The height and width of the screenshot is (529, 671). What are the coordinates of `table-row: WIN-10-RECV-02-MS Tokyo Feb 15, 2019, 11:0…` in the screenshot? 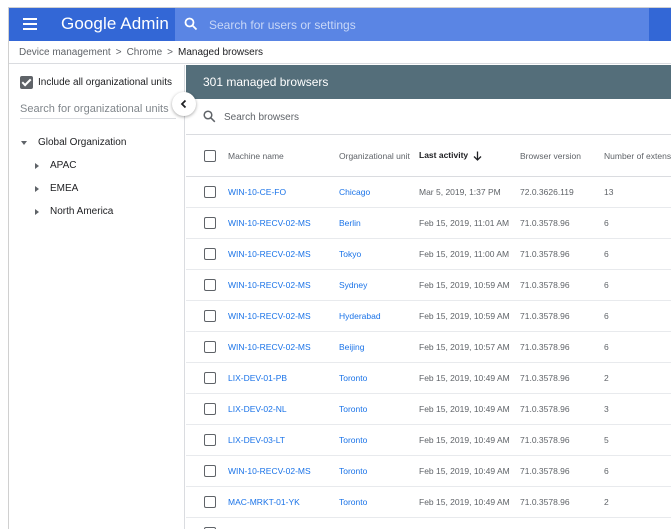 It's located at (428, 254).